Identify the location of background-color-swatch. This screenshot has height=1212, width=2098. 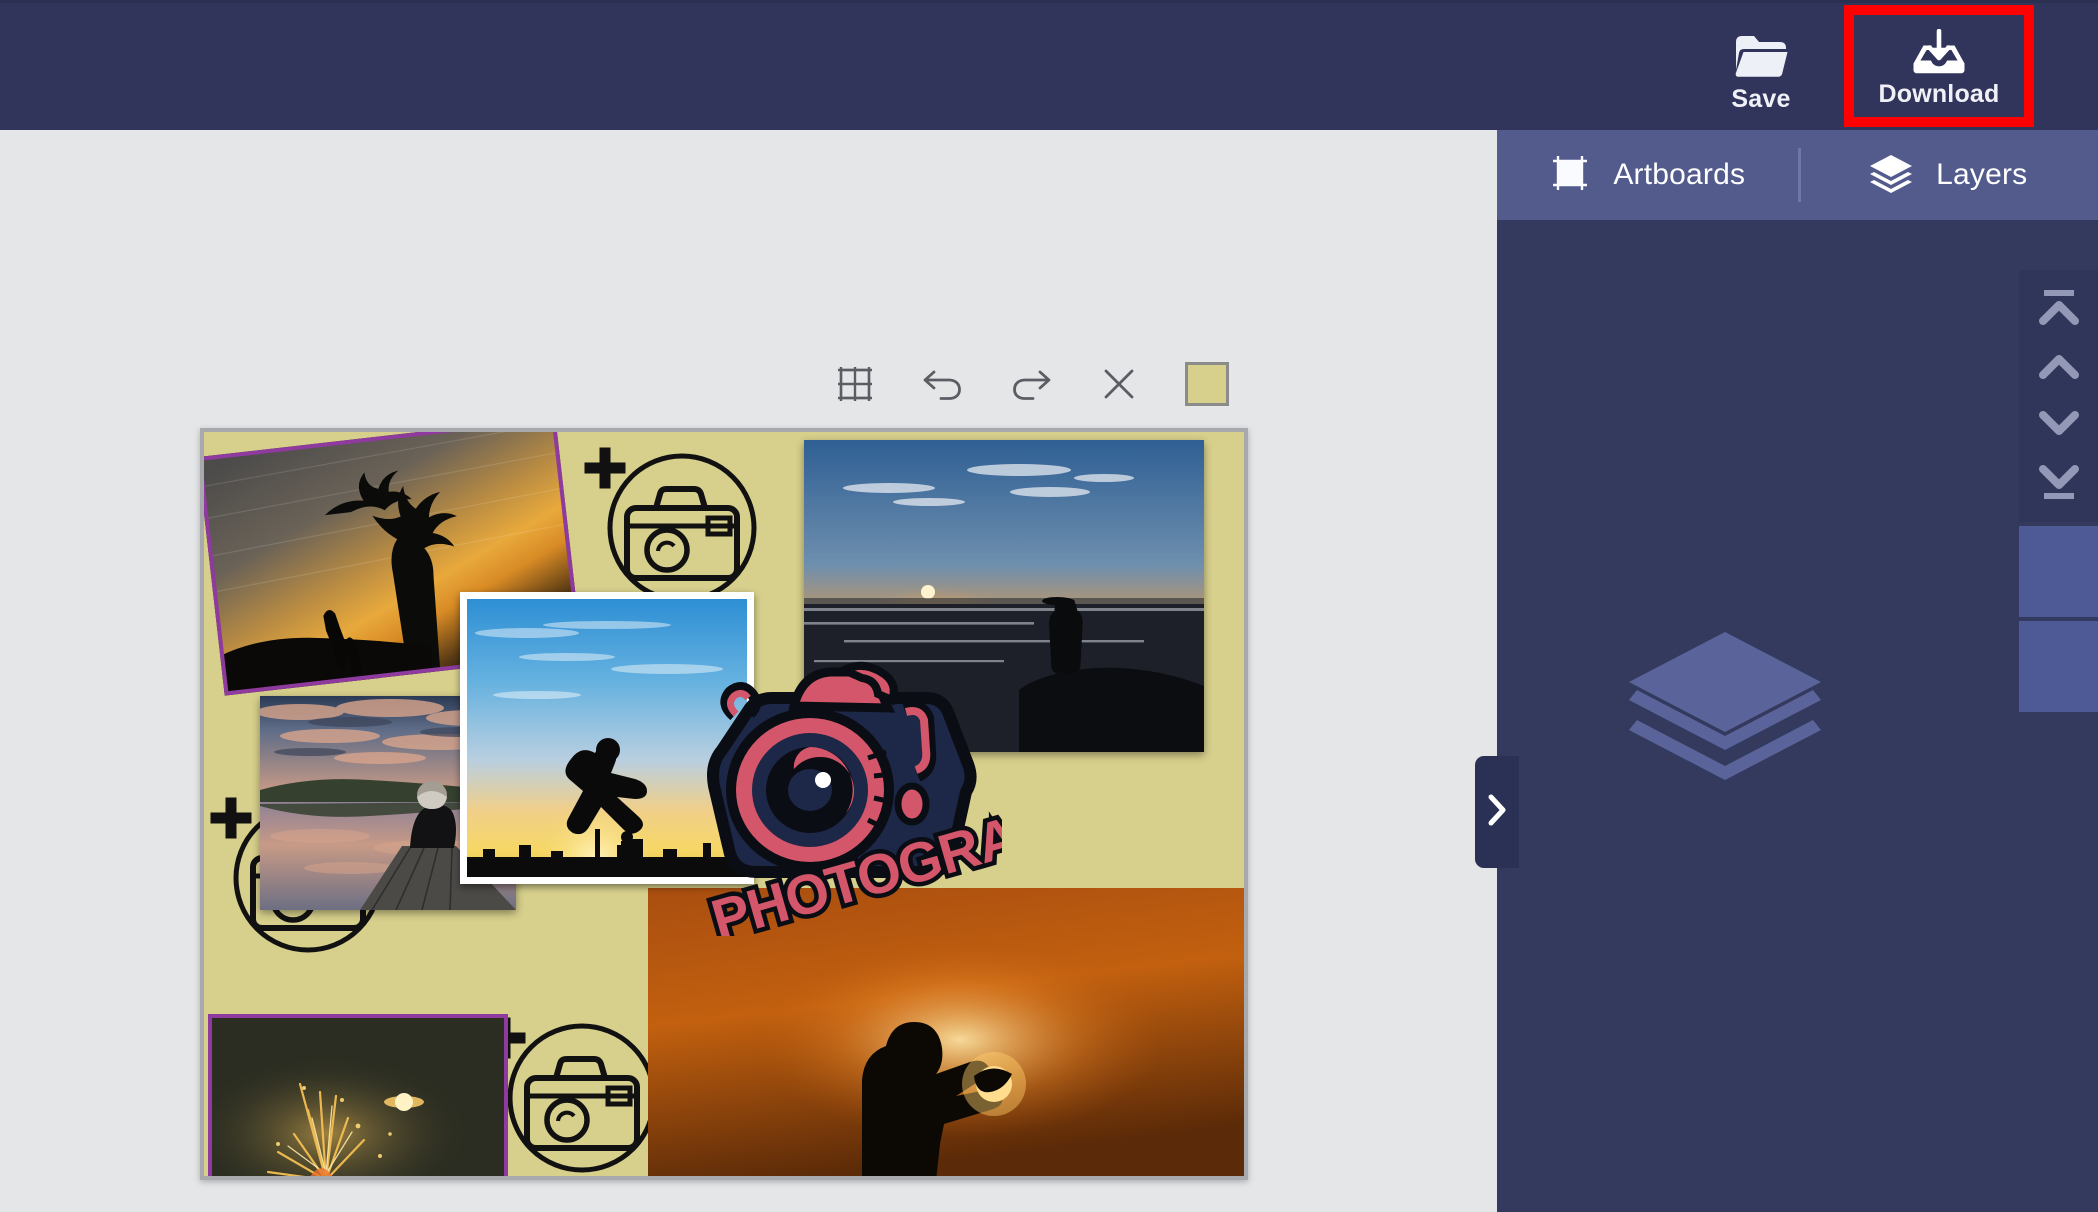
(1207, 384).